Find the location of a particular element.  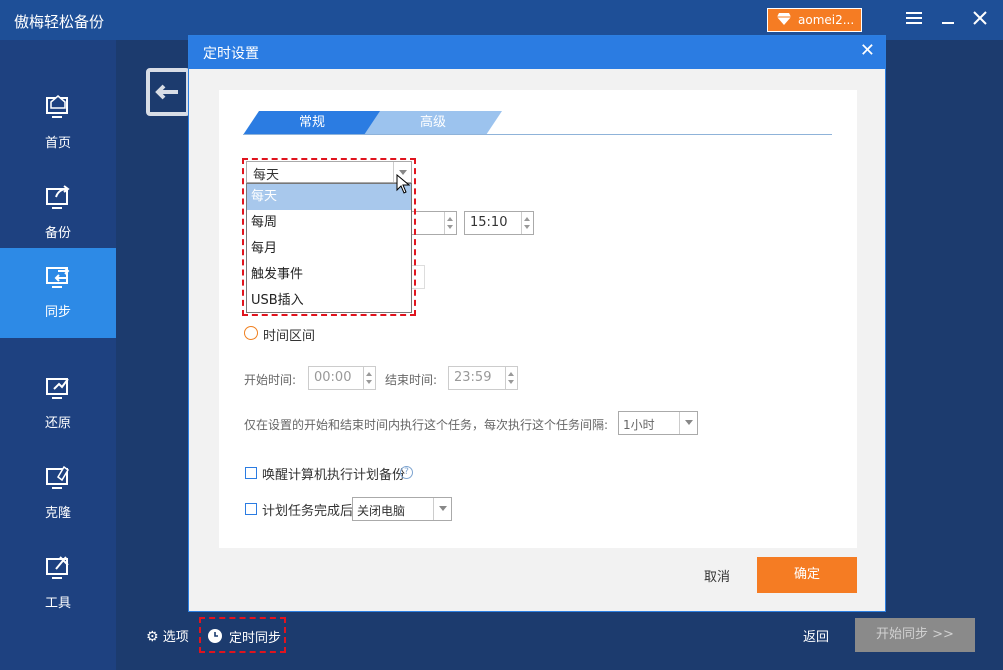

highlight-box is located at coordinates (329, 237).